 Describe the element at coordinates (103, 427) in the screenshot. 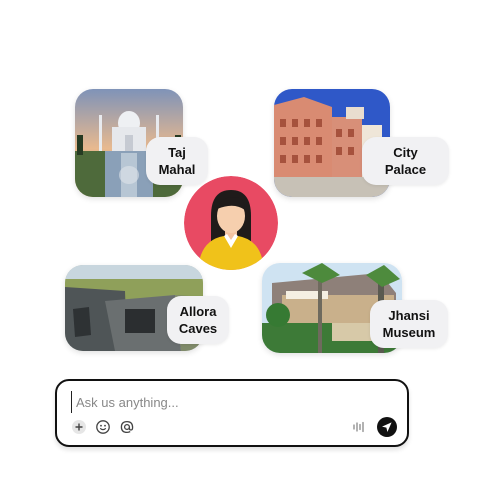

I see `smiley-icon` at that location.